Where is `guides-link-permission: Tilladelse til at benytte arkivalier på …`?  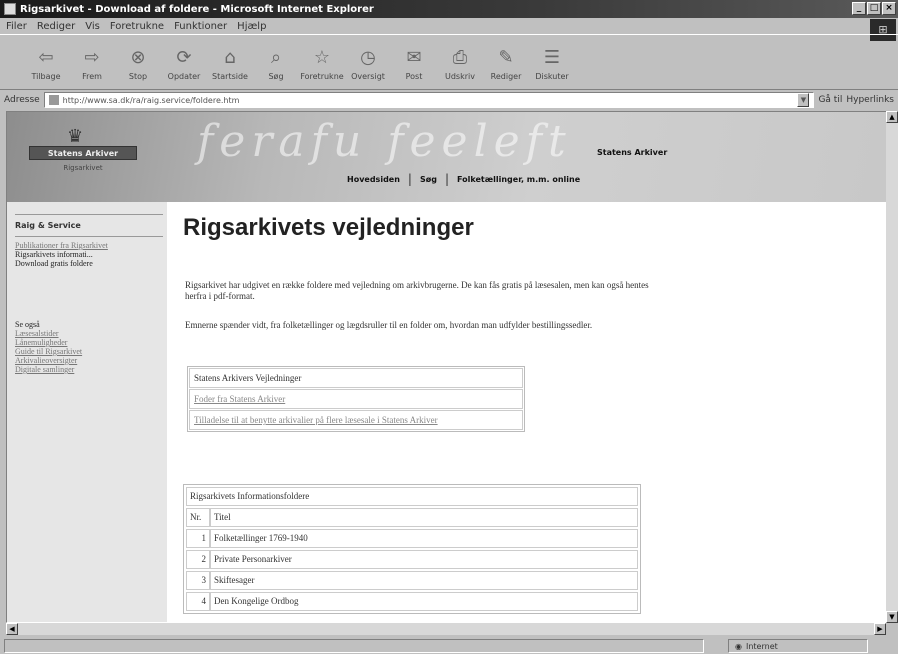 guides-link-permission: Tilladelse til at benytte arkivalier på … is located at coordinates (356, 420).